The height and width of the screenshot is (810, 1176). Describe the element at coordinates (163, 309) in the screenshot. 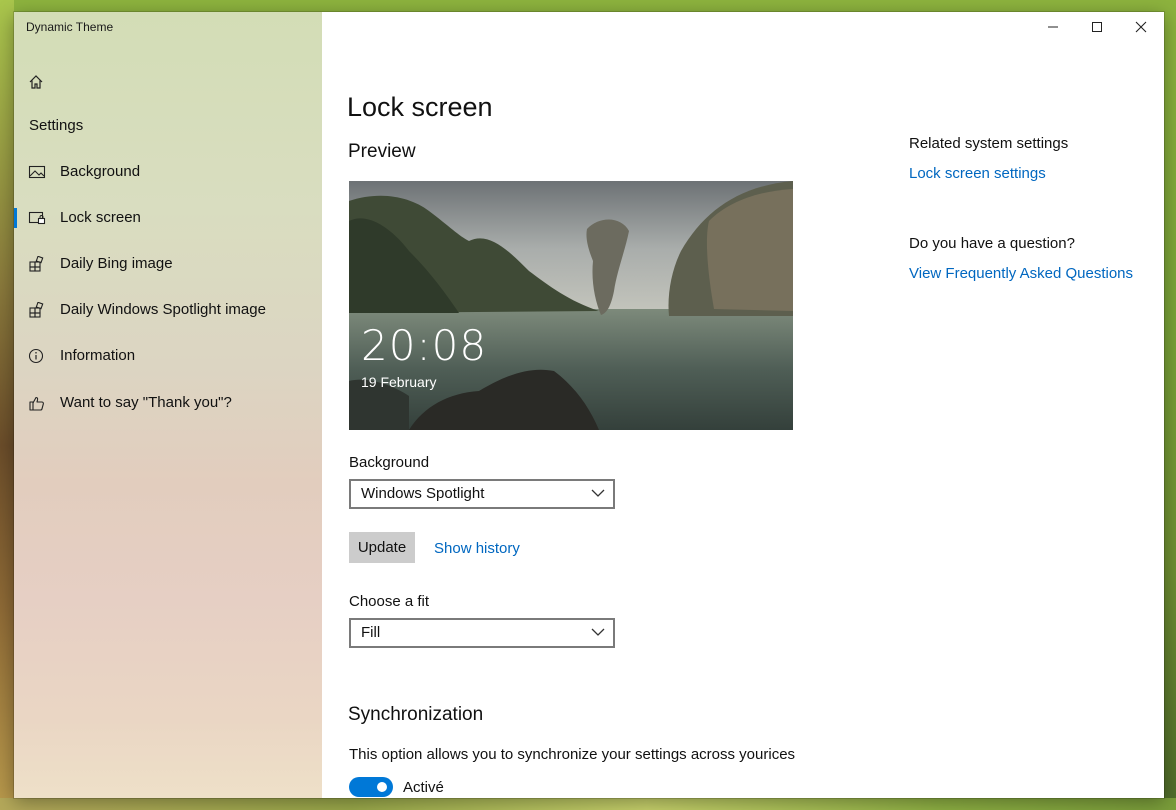

I see `sidebar-item-label: Daily Windows Spotlight image` at that location.